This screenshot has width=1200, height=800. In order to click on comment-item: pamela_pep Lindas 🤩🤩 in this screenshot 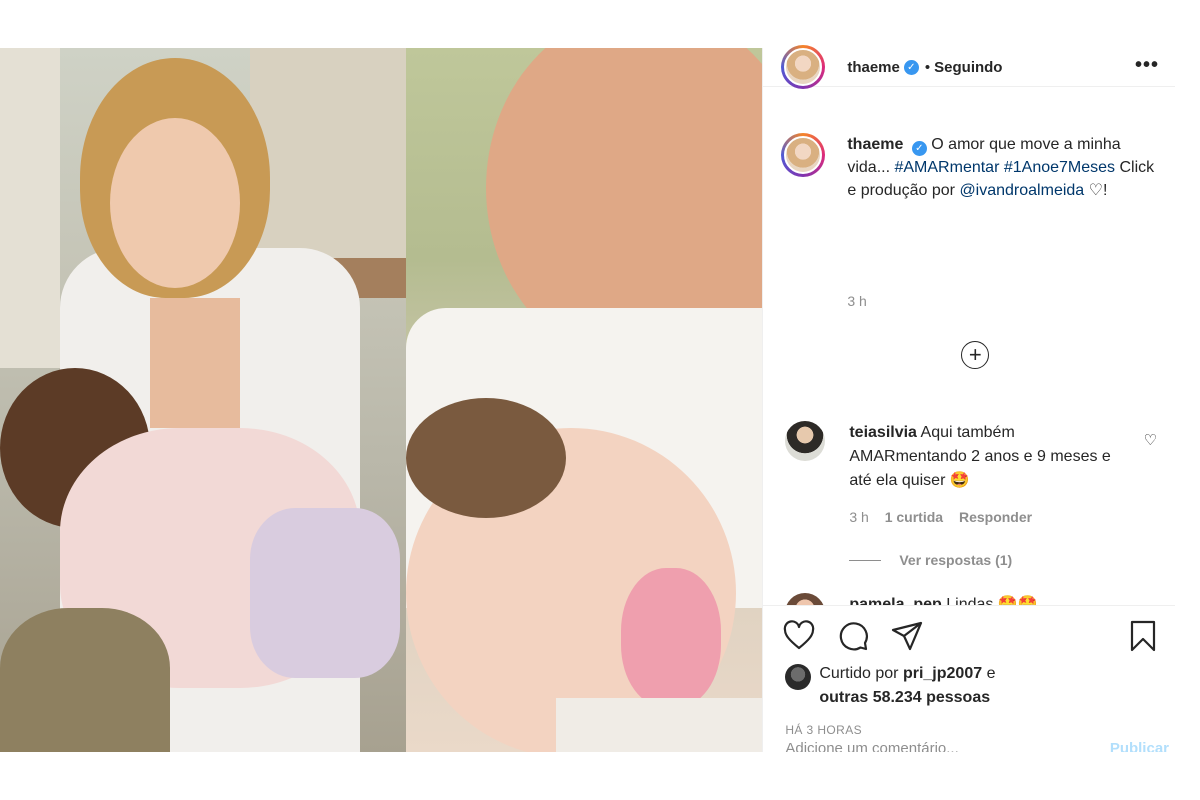, I will do `click(975, 599)`.